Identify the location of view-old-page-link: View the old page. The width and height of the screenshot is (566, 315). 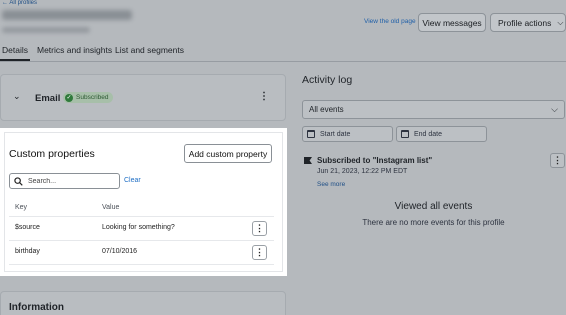
(390, 21).